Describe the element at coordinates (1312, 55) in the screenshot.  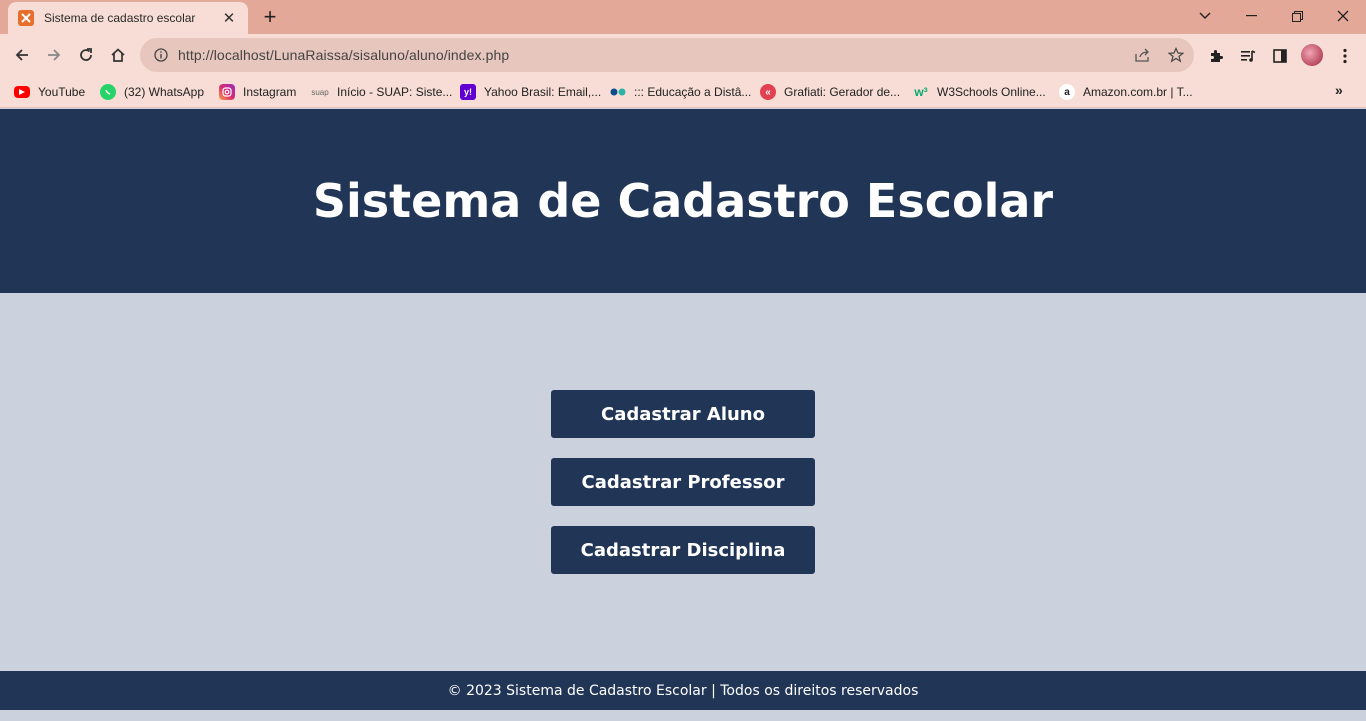
I see `profile-avatar` at that location.